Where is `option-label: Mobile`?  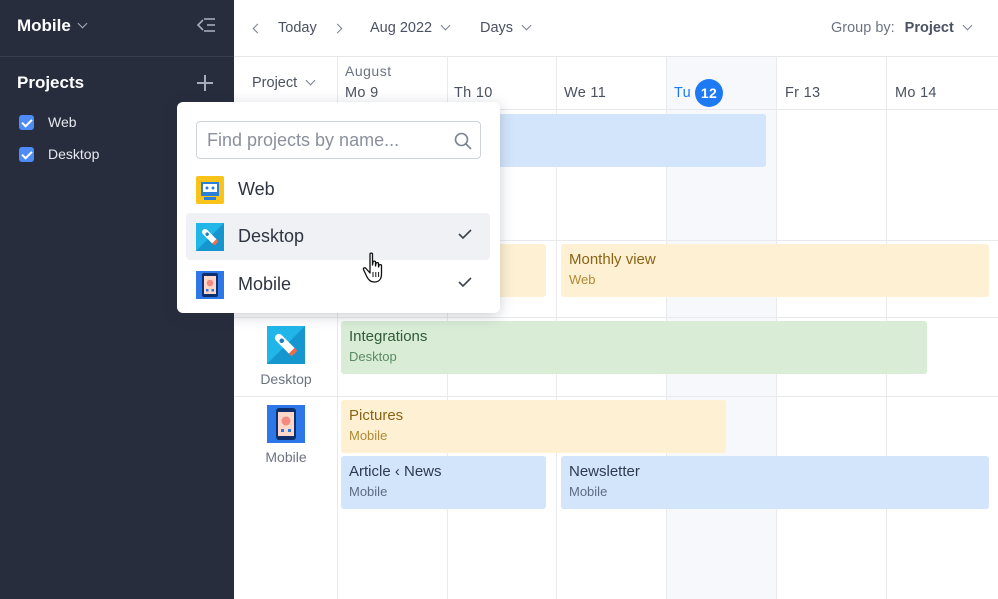
option-label: Mobile is located at coordinates (265, 284).